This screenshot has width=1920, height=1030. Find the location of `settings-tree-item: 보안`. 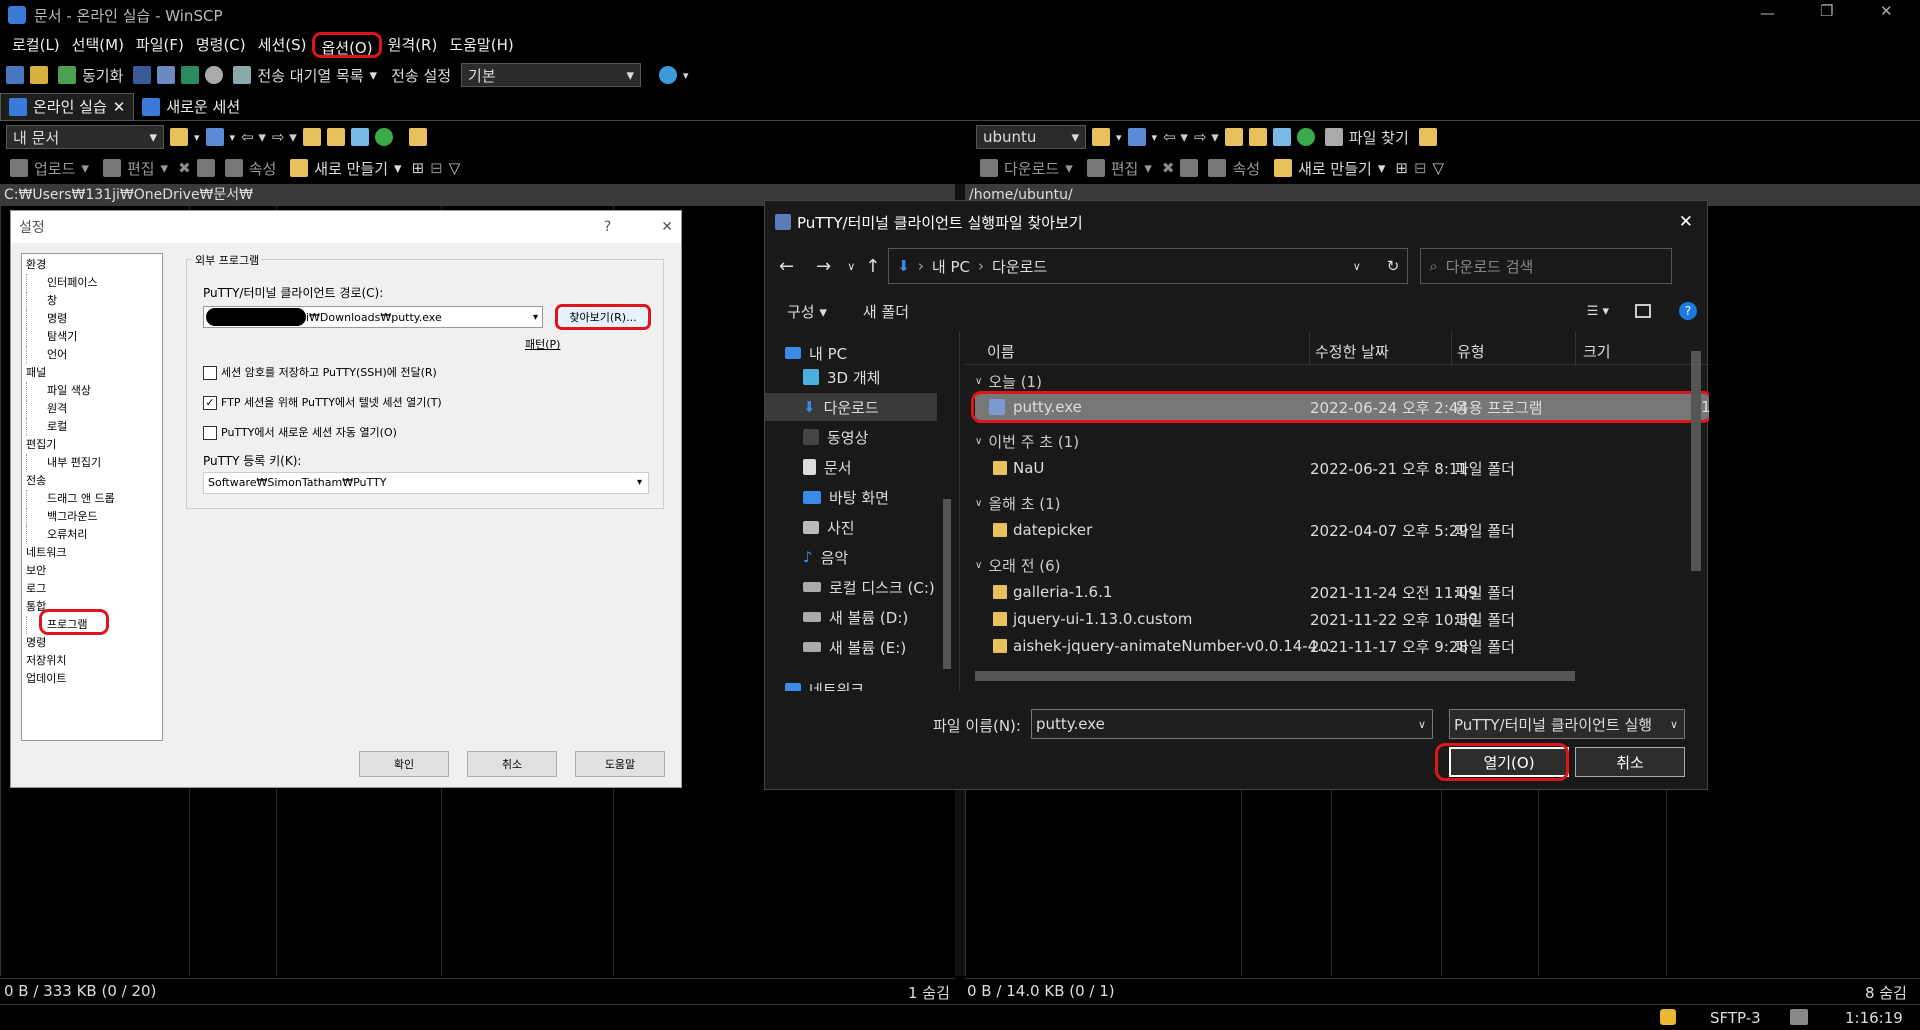

settings-tree-item: 보안 is located at coordinates (92, 571).